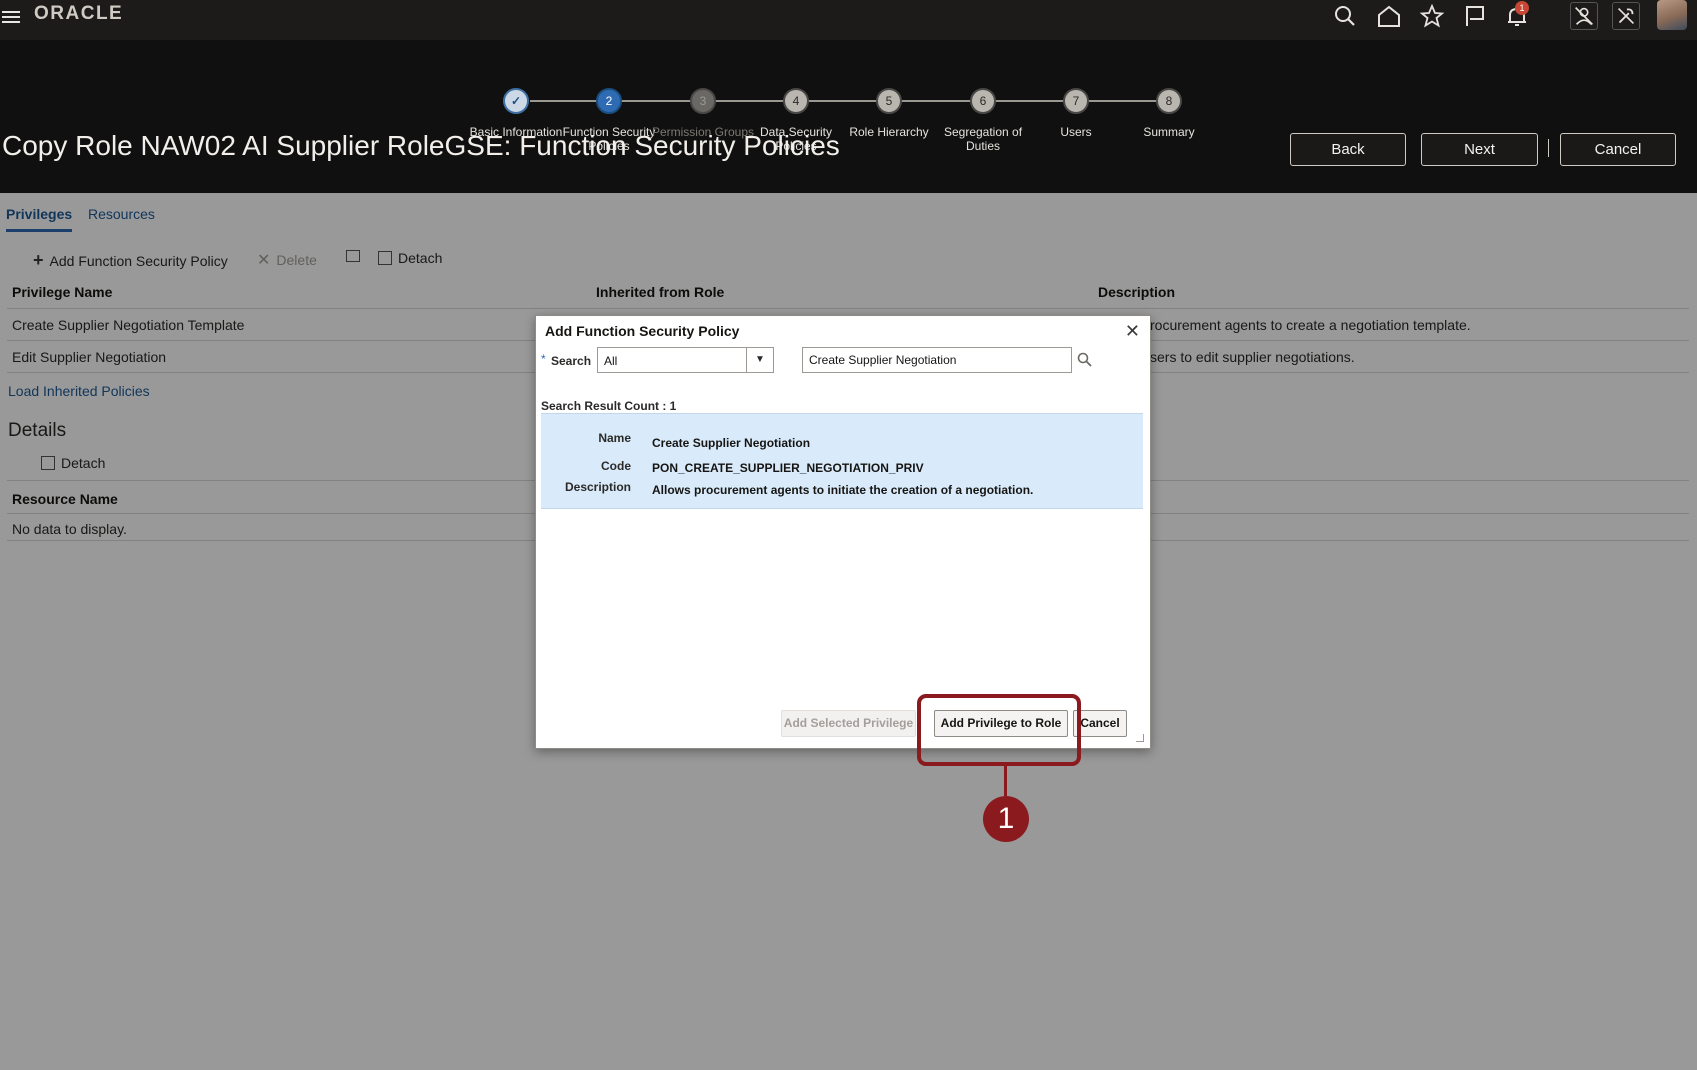  What do you see at coordinates (1584, 16) in the screenshot?
I see `user-slash-icon` at bounding box center [1584, 16].